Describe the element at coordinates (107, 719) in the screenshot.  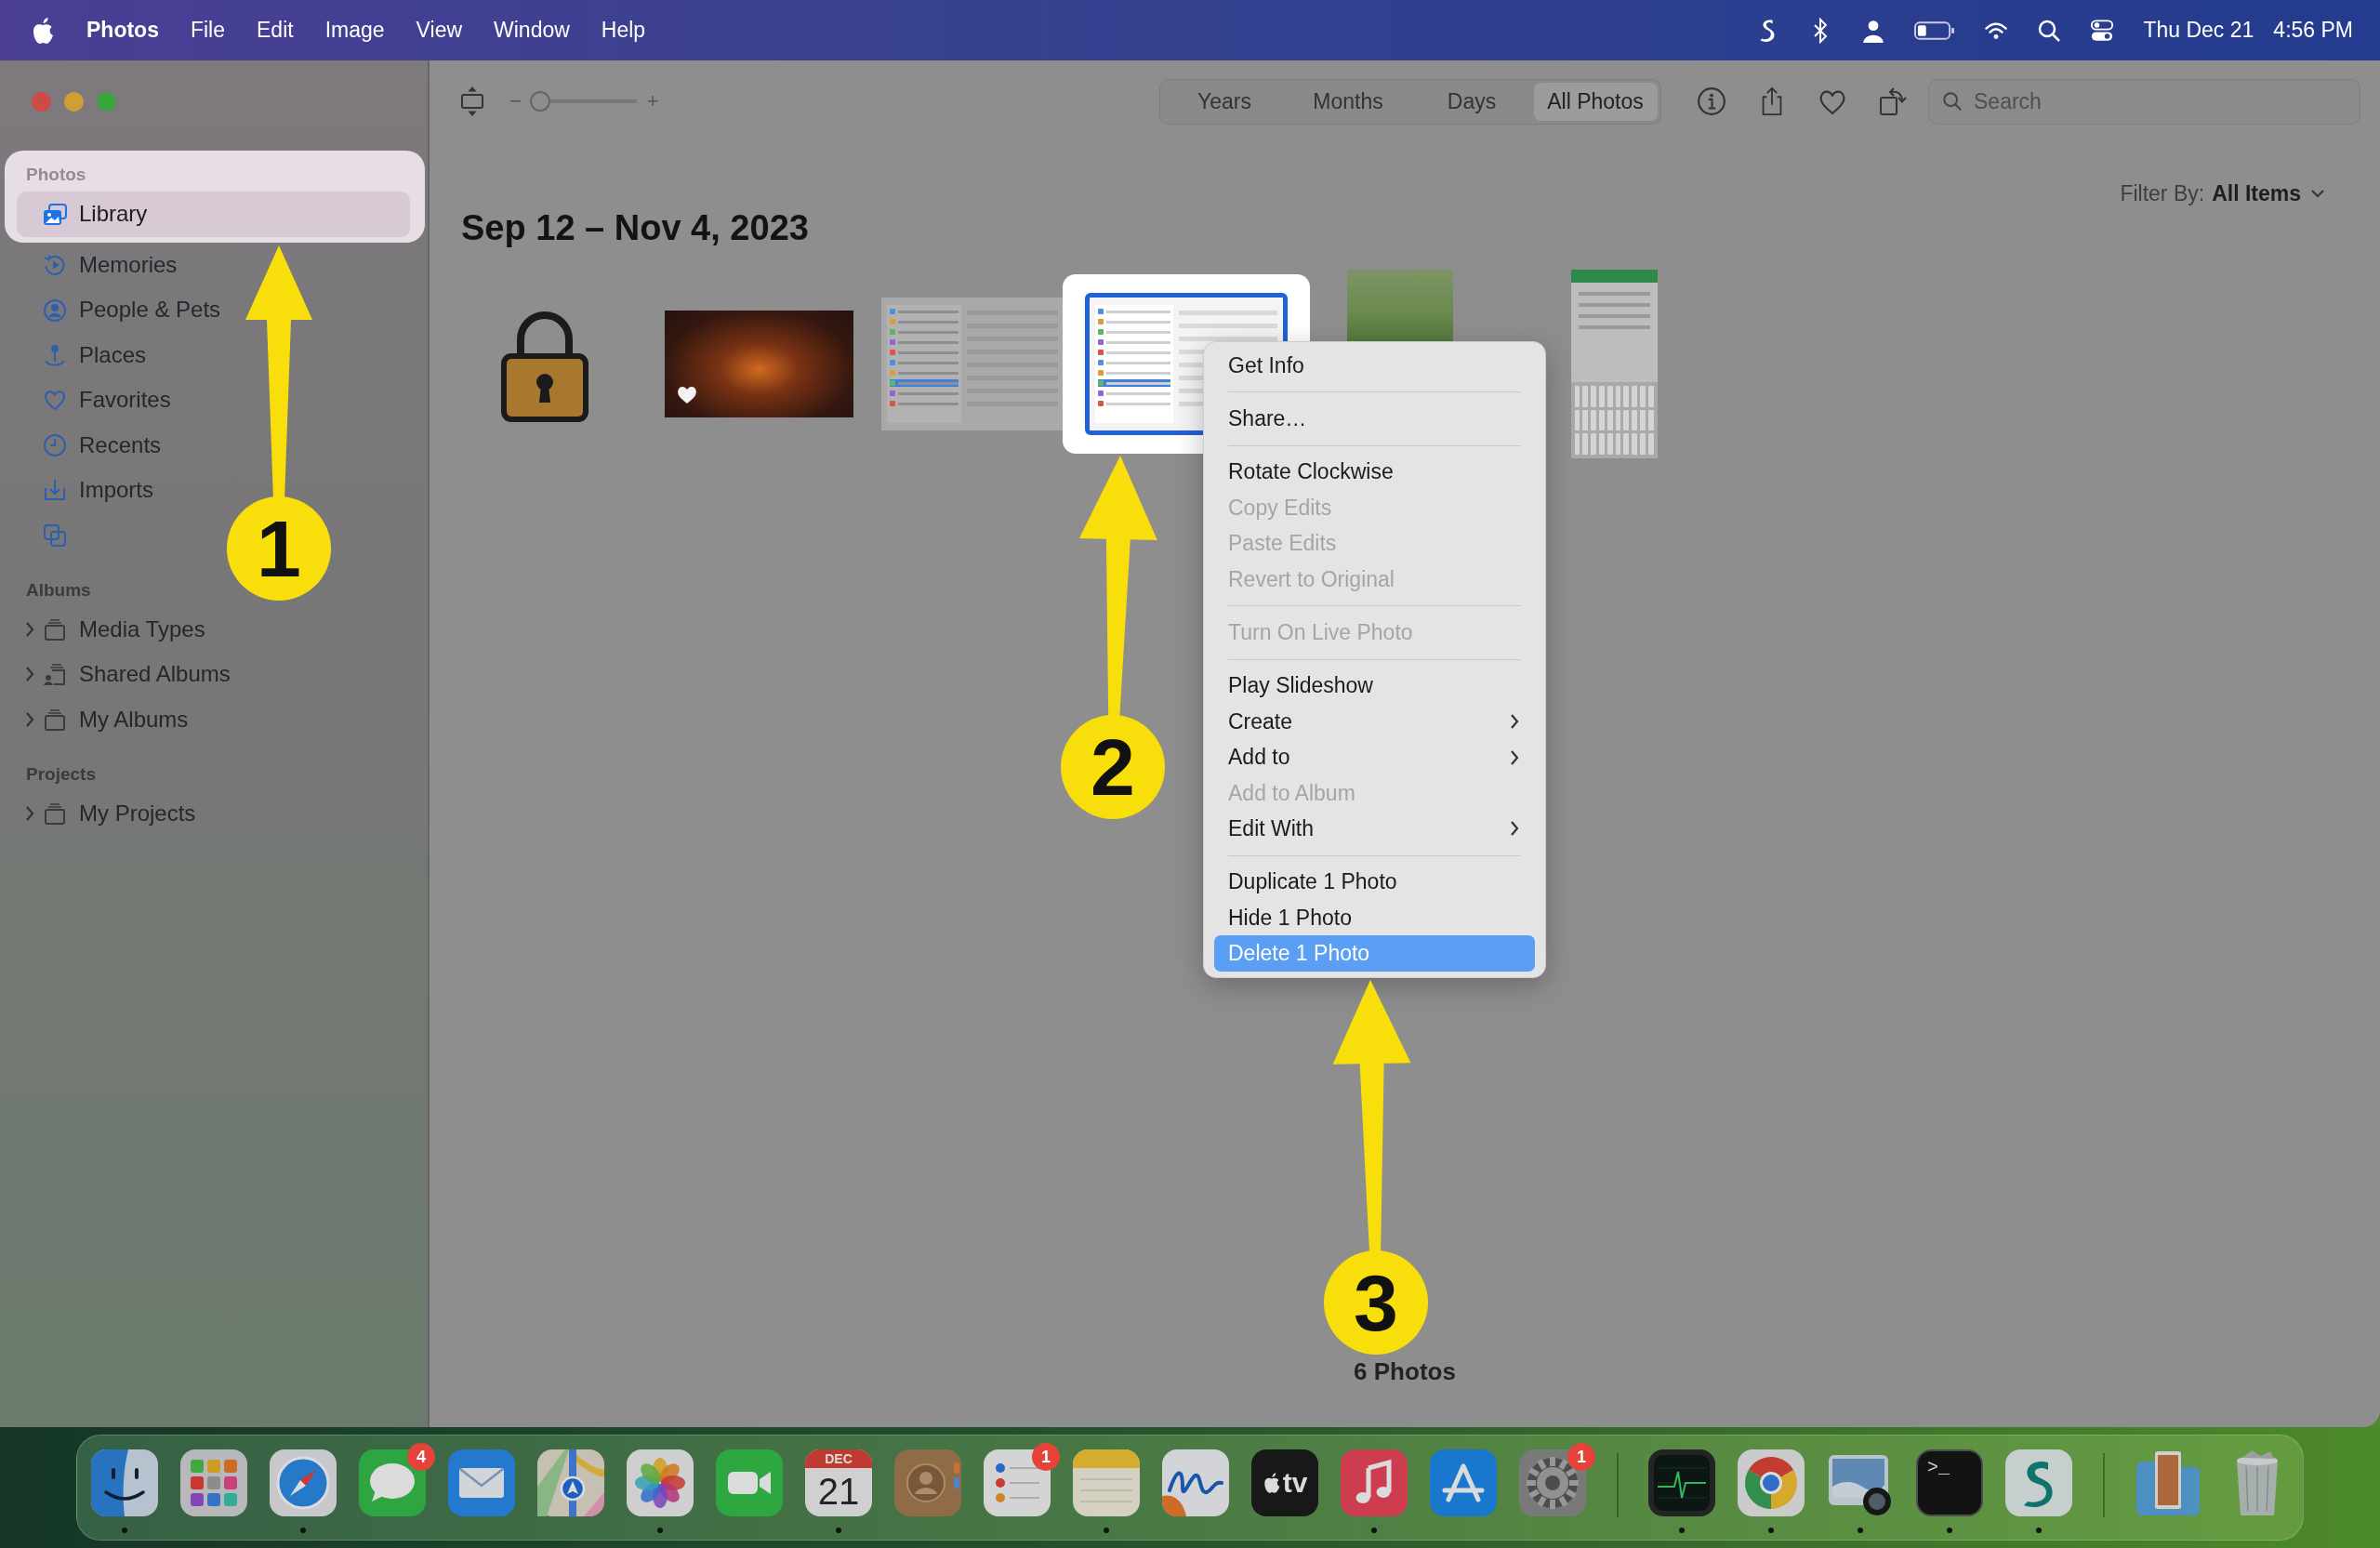
I see `sidebar-item: My Albums` at that location.